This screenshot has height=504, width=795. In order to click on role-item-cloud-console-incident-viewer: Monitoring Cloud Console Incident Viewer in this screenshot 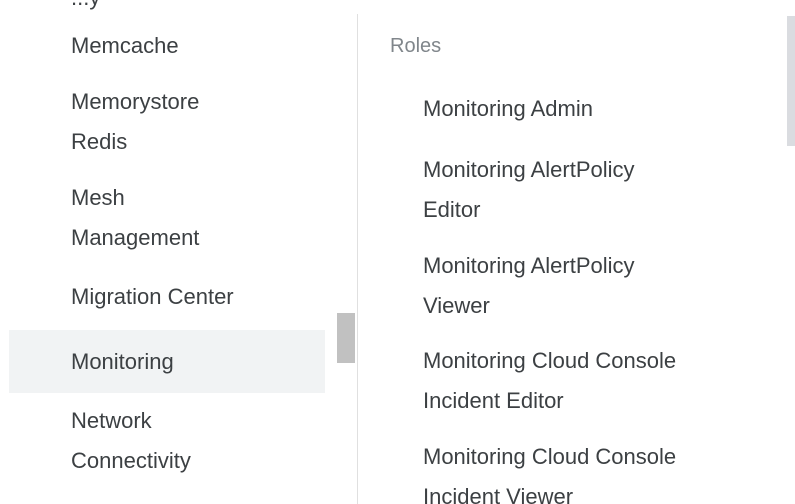, I will do `click(583, 470)`.